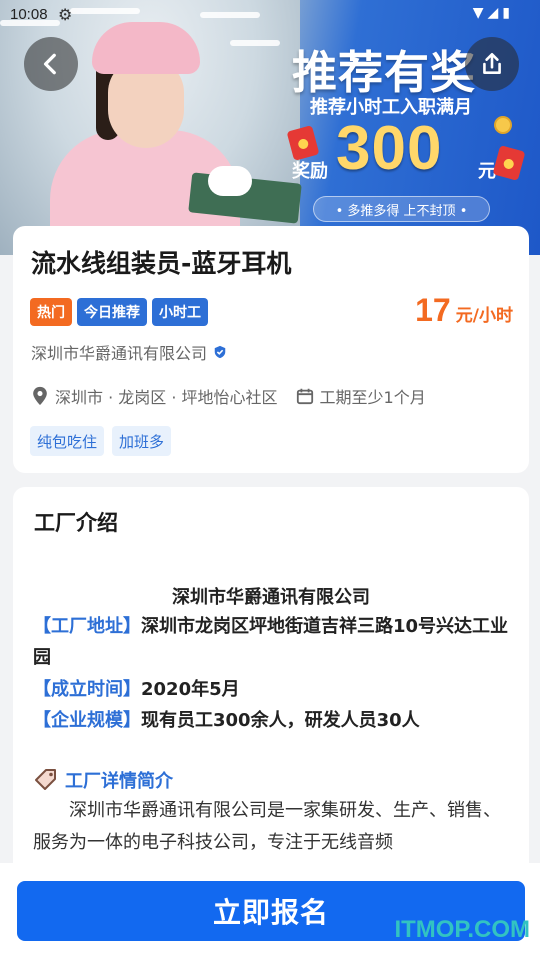 Image resolution: width=540 pixels, height=960 pixels. I want to click on job-perks: 纯包吃住 加班多, so click(101, 441).